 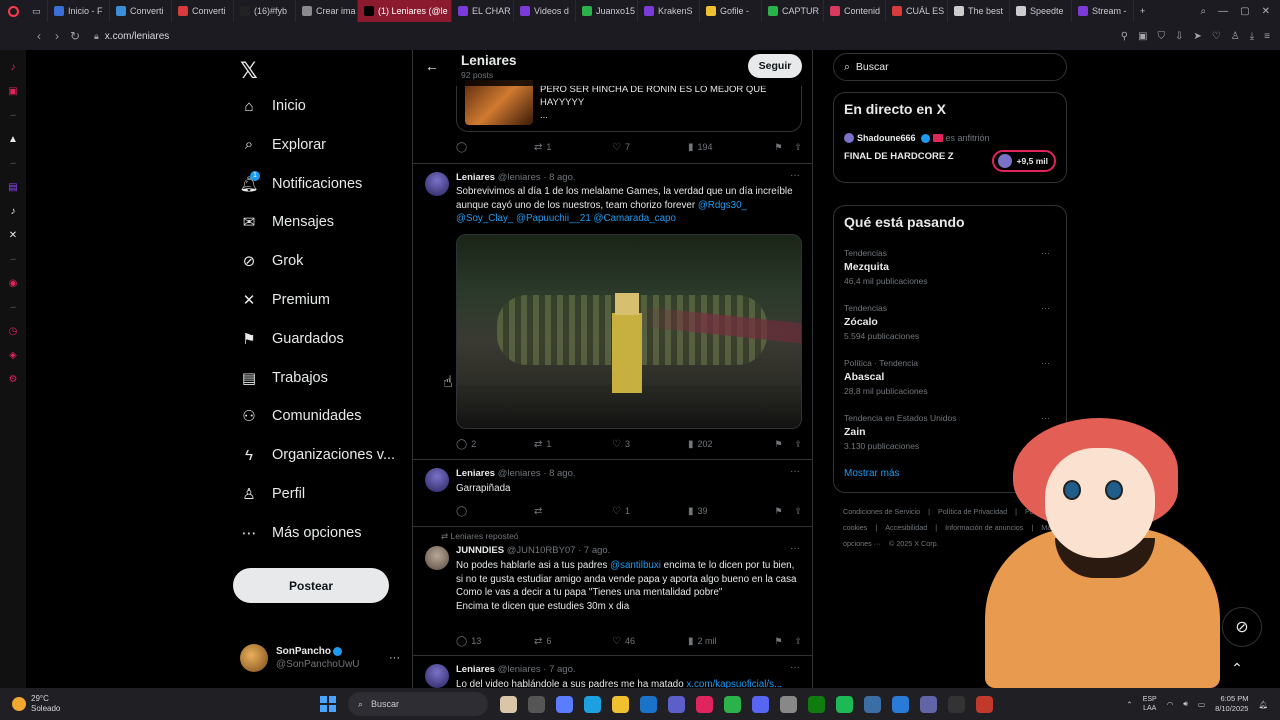 I want to click on forward-icon: ›, so click(x=57, y=36).